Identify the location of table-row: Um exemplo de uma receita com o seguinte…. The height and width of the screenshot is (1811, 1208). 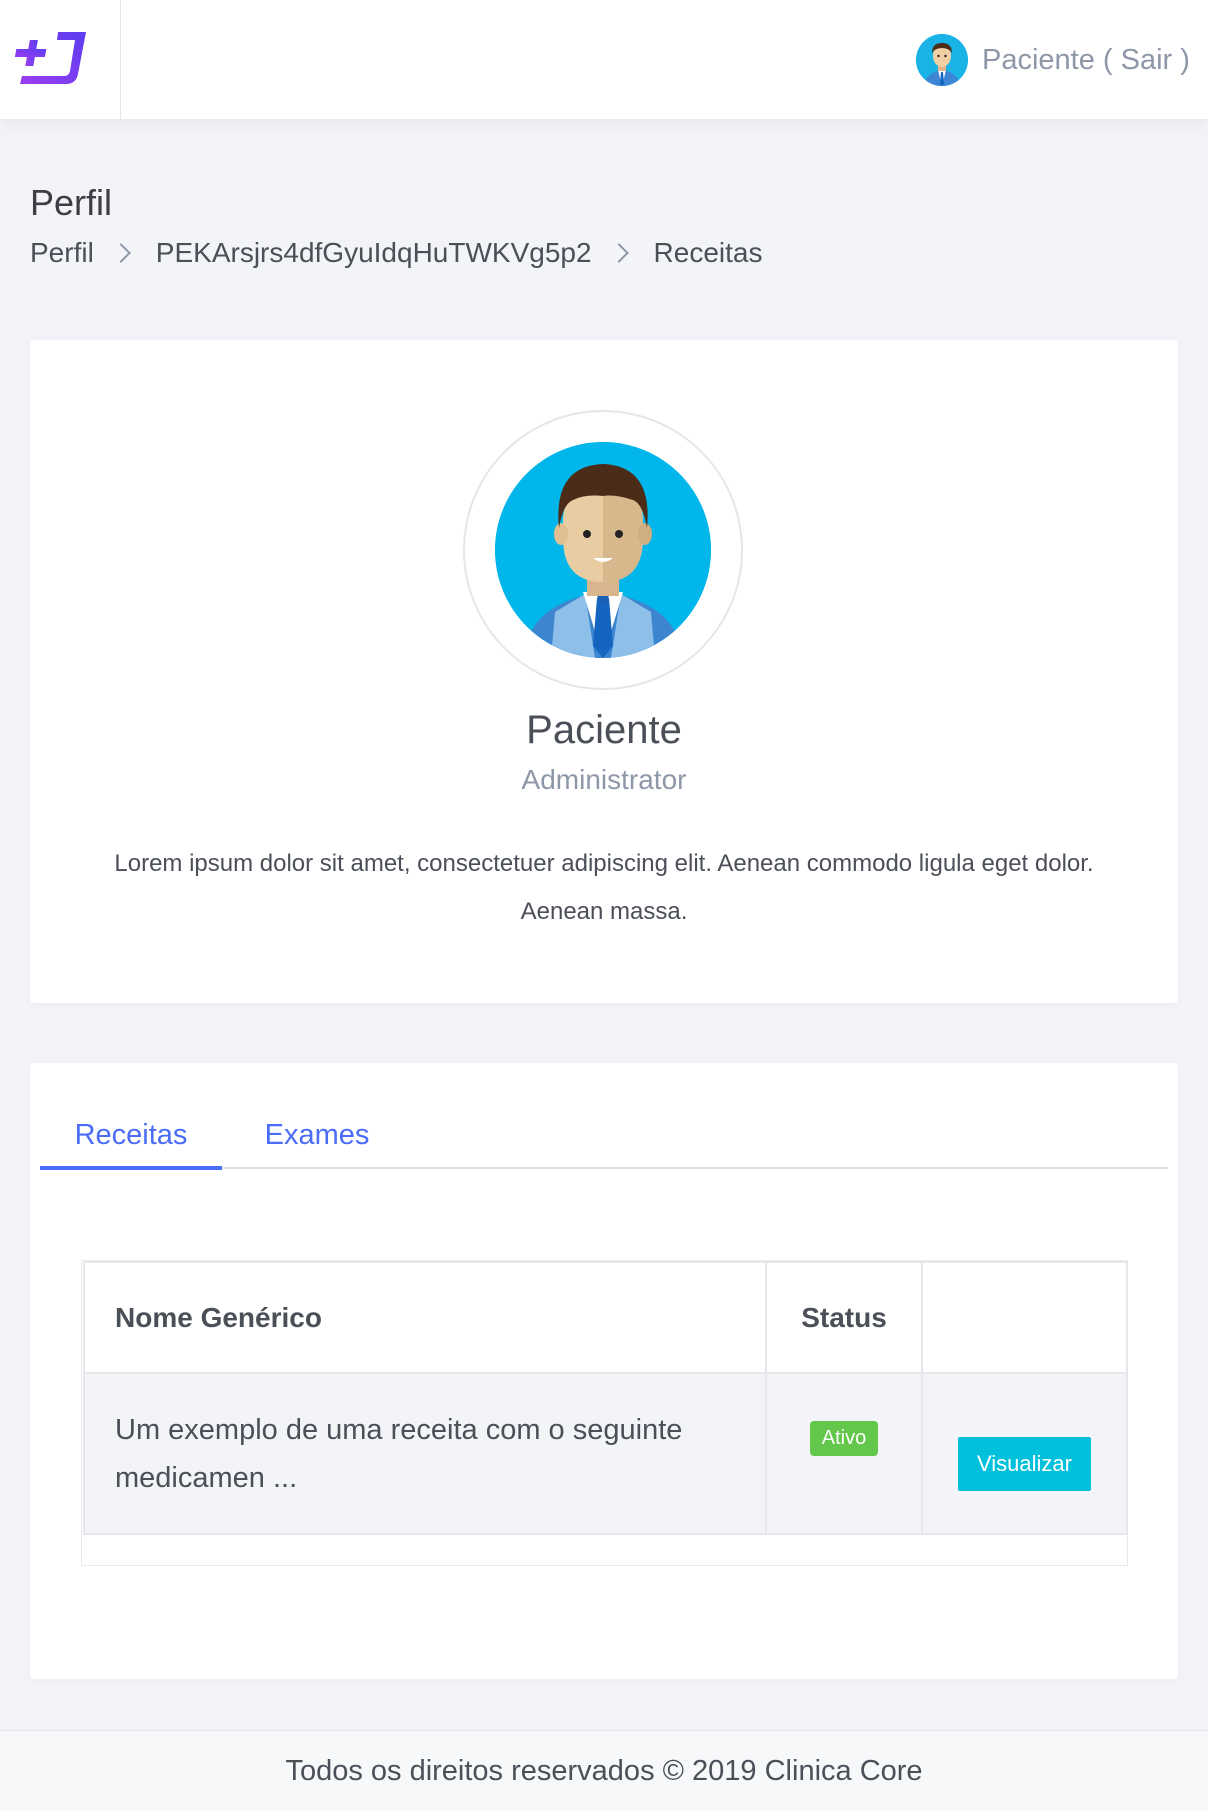
(605, 1453).